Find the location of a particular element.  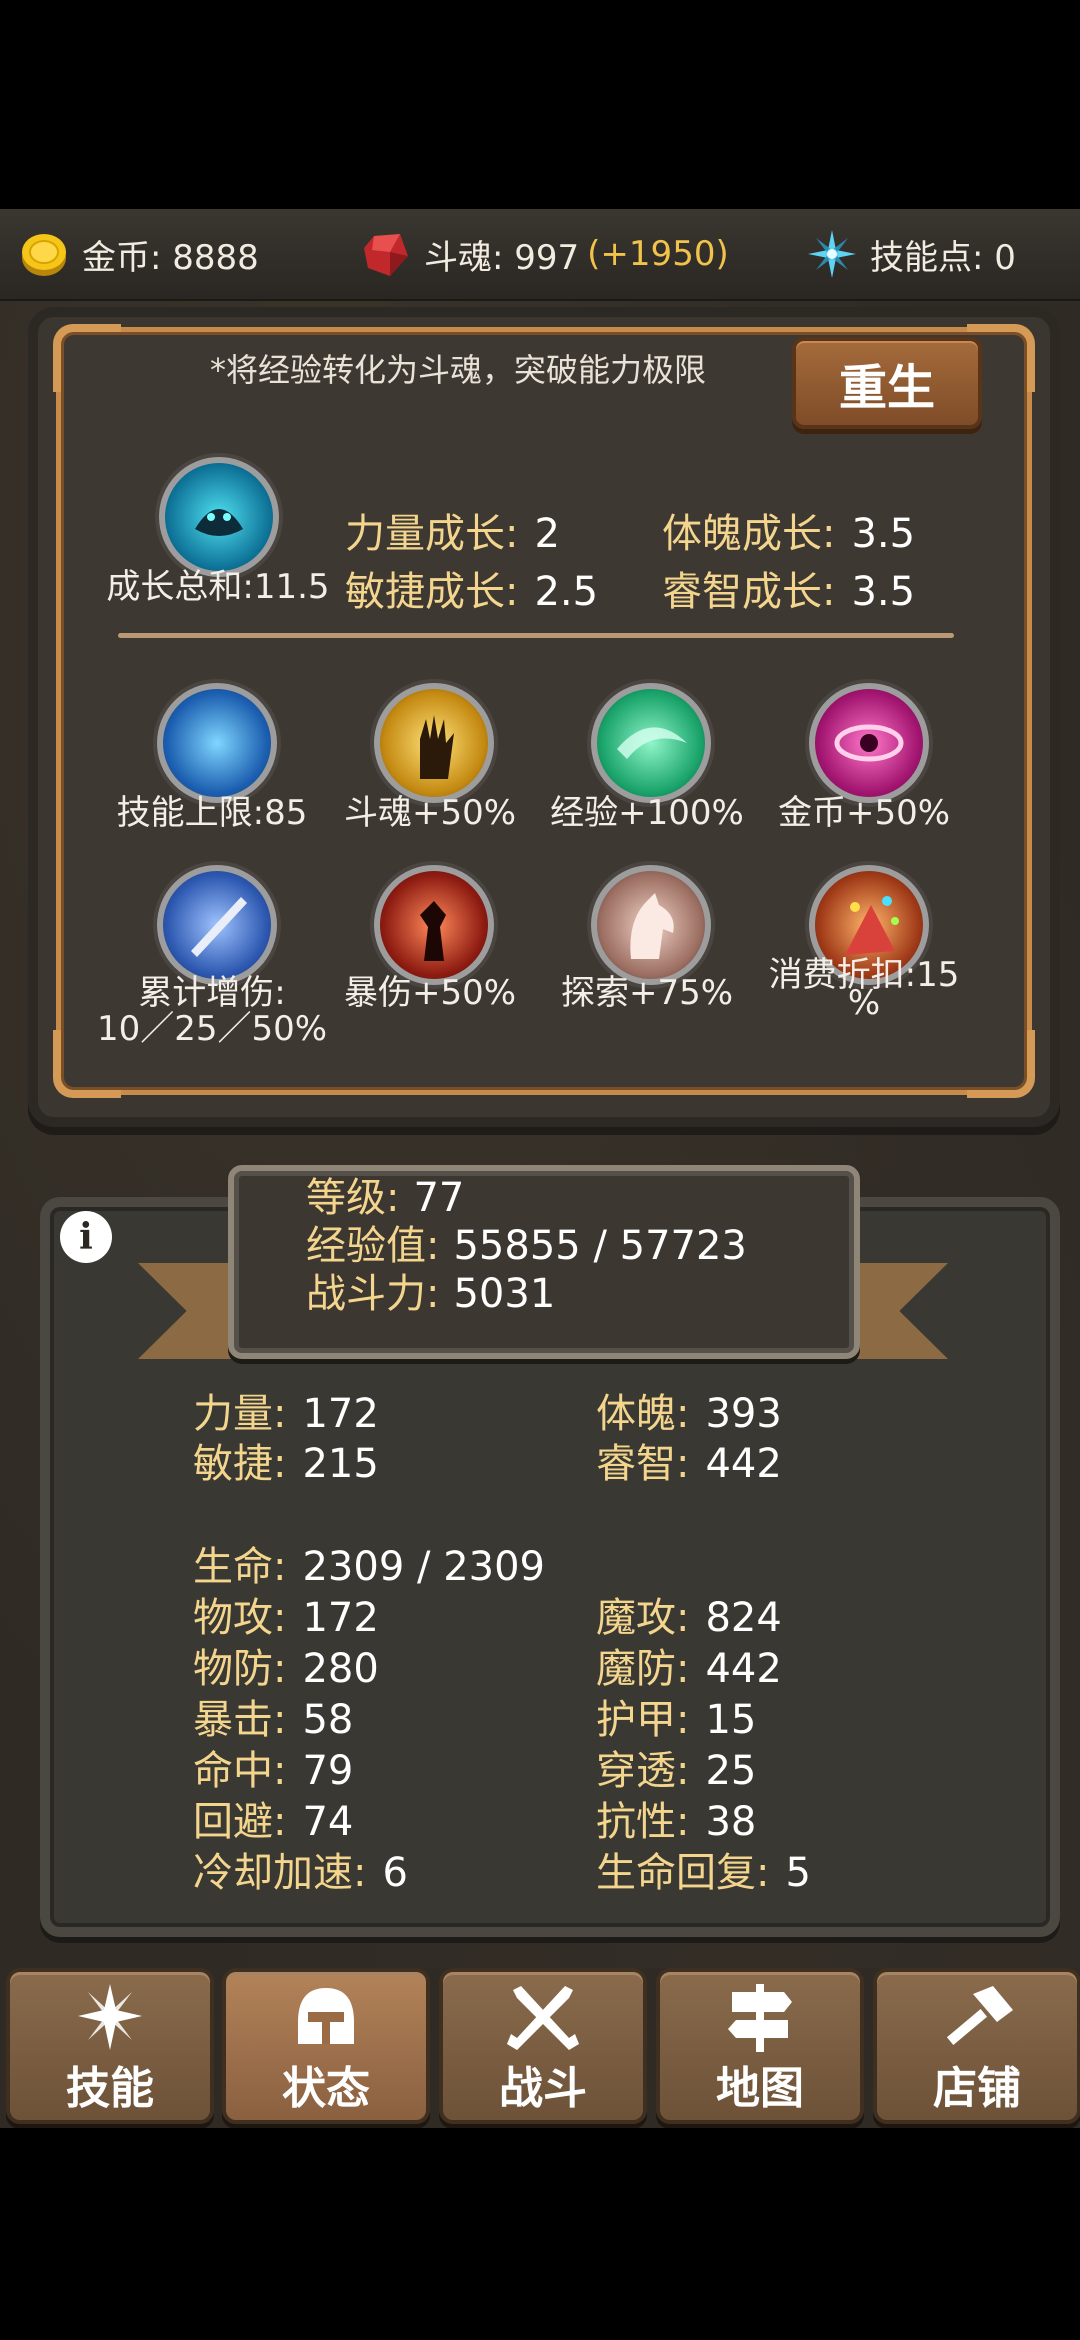

blue-star-icon is located at coordinates (832, 254).